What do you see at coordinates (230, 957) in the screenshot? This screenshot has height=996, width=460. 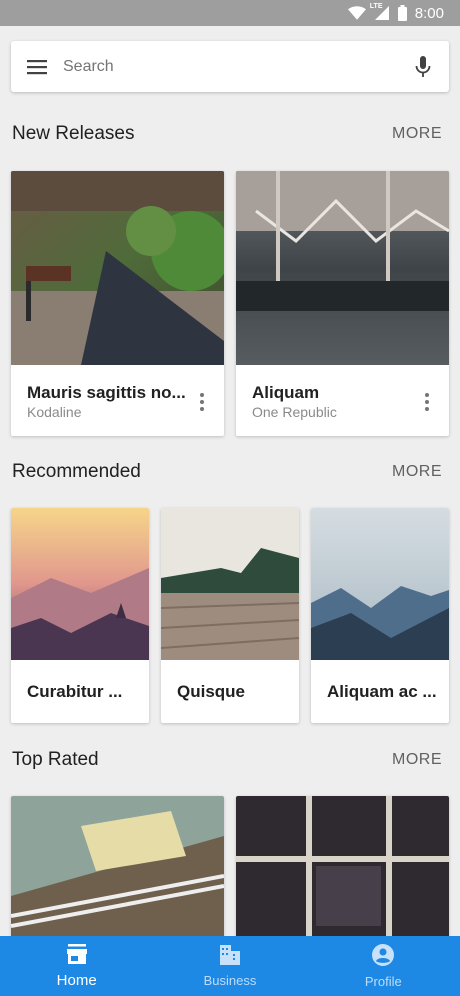 I see `business-icon` at bounding box center [230, 957].